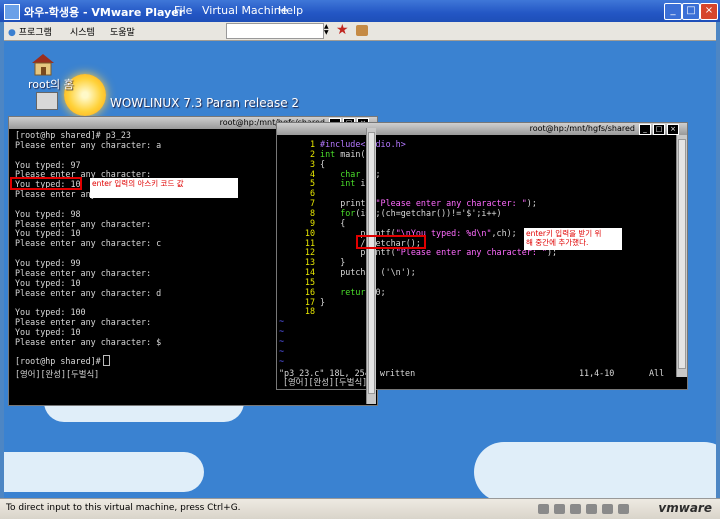  What do you see at coordinates (363, 144) in the screenshot?
I see `vim-code-text: #include<stdio.h>` at bounding box center [363, 144].